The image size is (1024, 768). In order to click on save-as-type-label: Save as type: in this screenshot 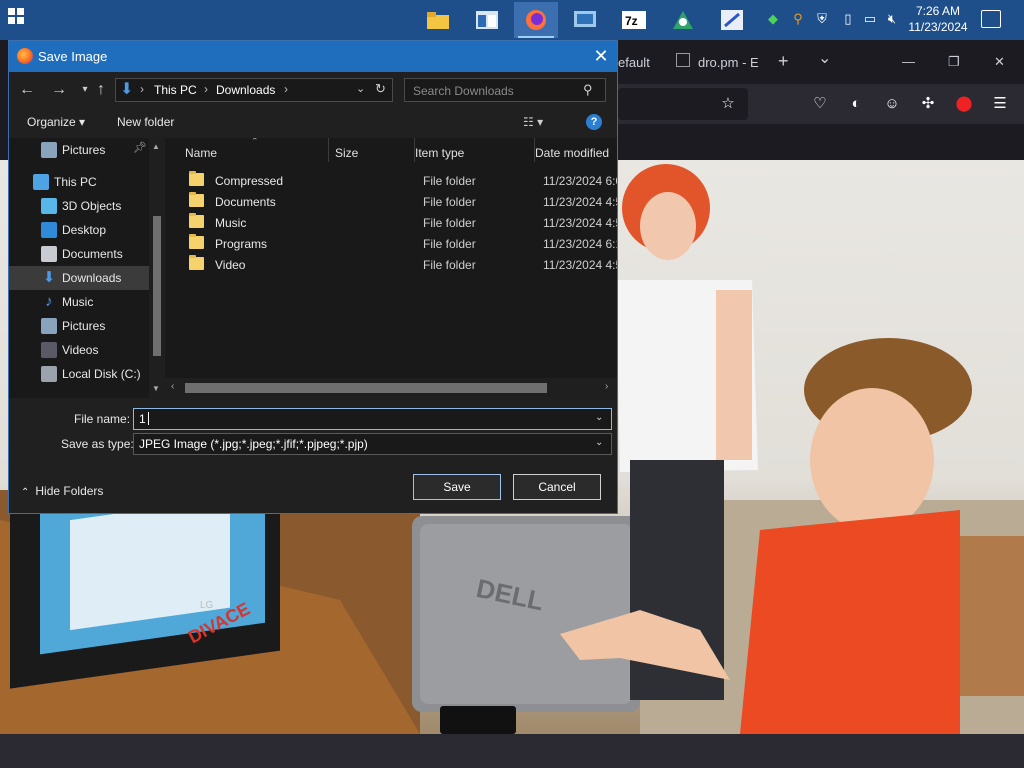, I will do `click(97, 444)`.